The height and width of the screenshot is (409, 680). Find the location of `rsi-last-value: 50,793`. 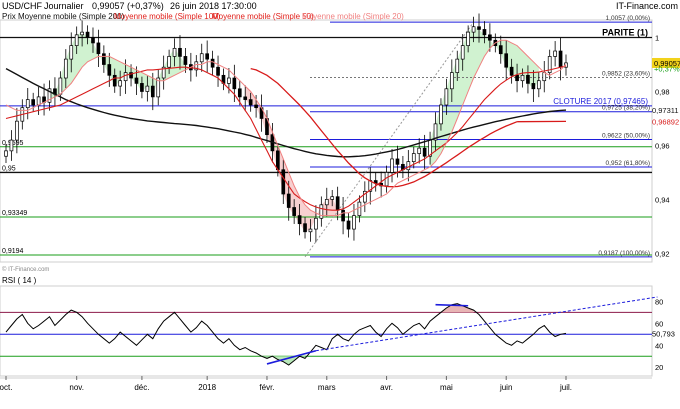

rsi-last-value: 50,793 is located at coordinates (663, 333).